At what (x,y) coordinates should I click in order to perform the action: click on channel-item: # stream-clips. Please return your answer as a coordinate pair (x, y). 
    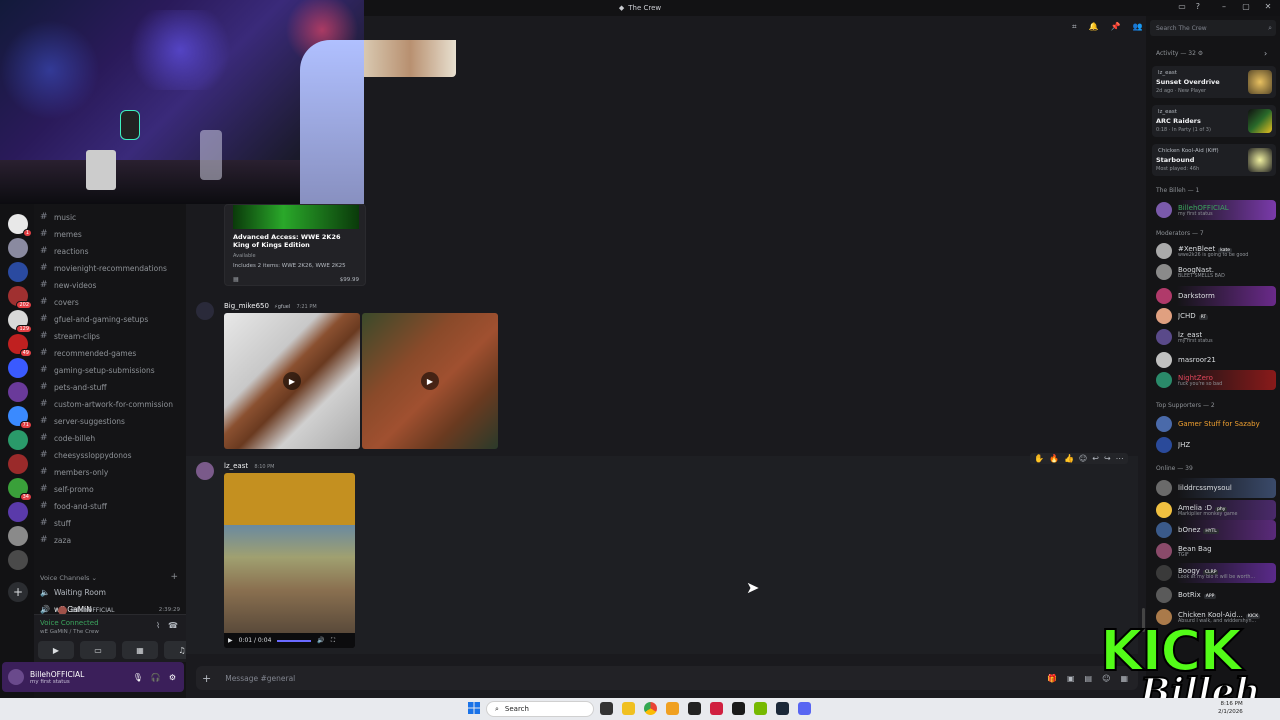
    Looking at the image, I should click on (110, 336).